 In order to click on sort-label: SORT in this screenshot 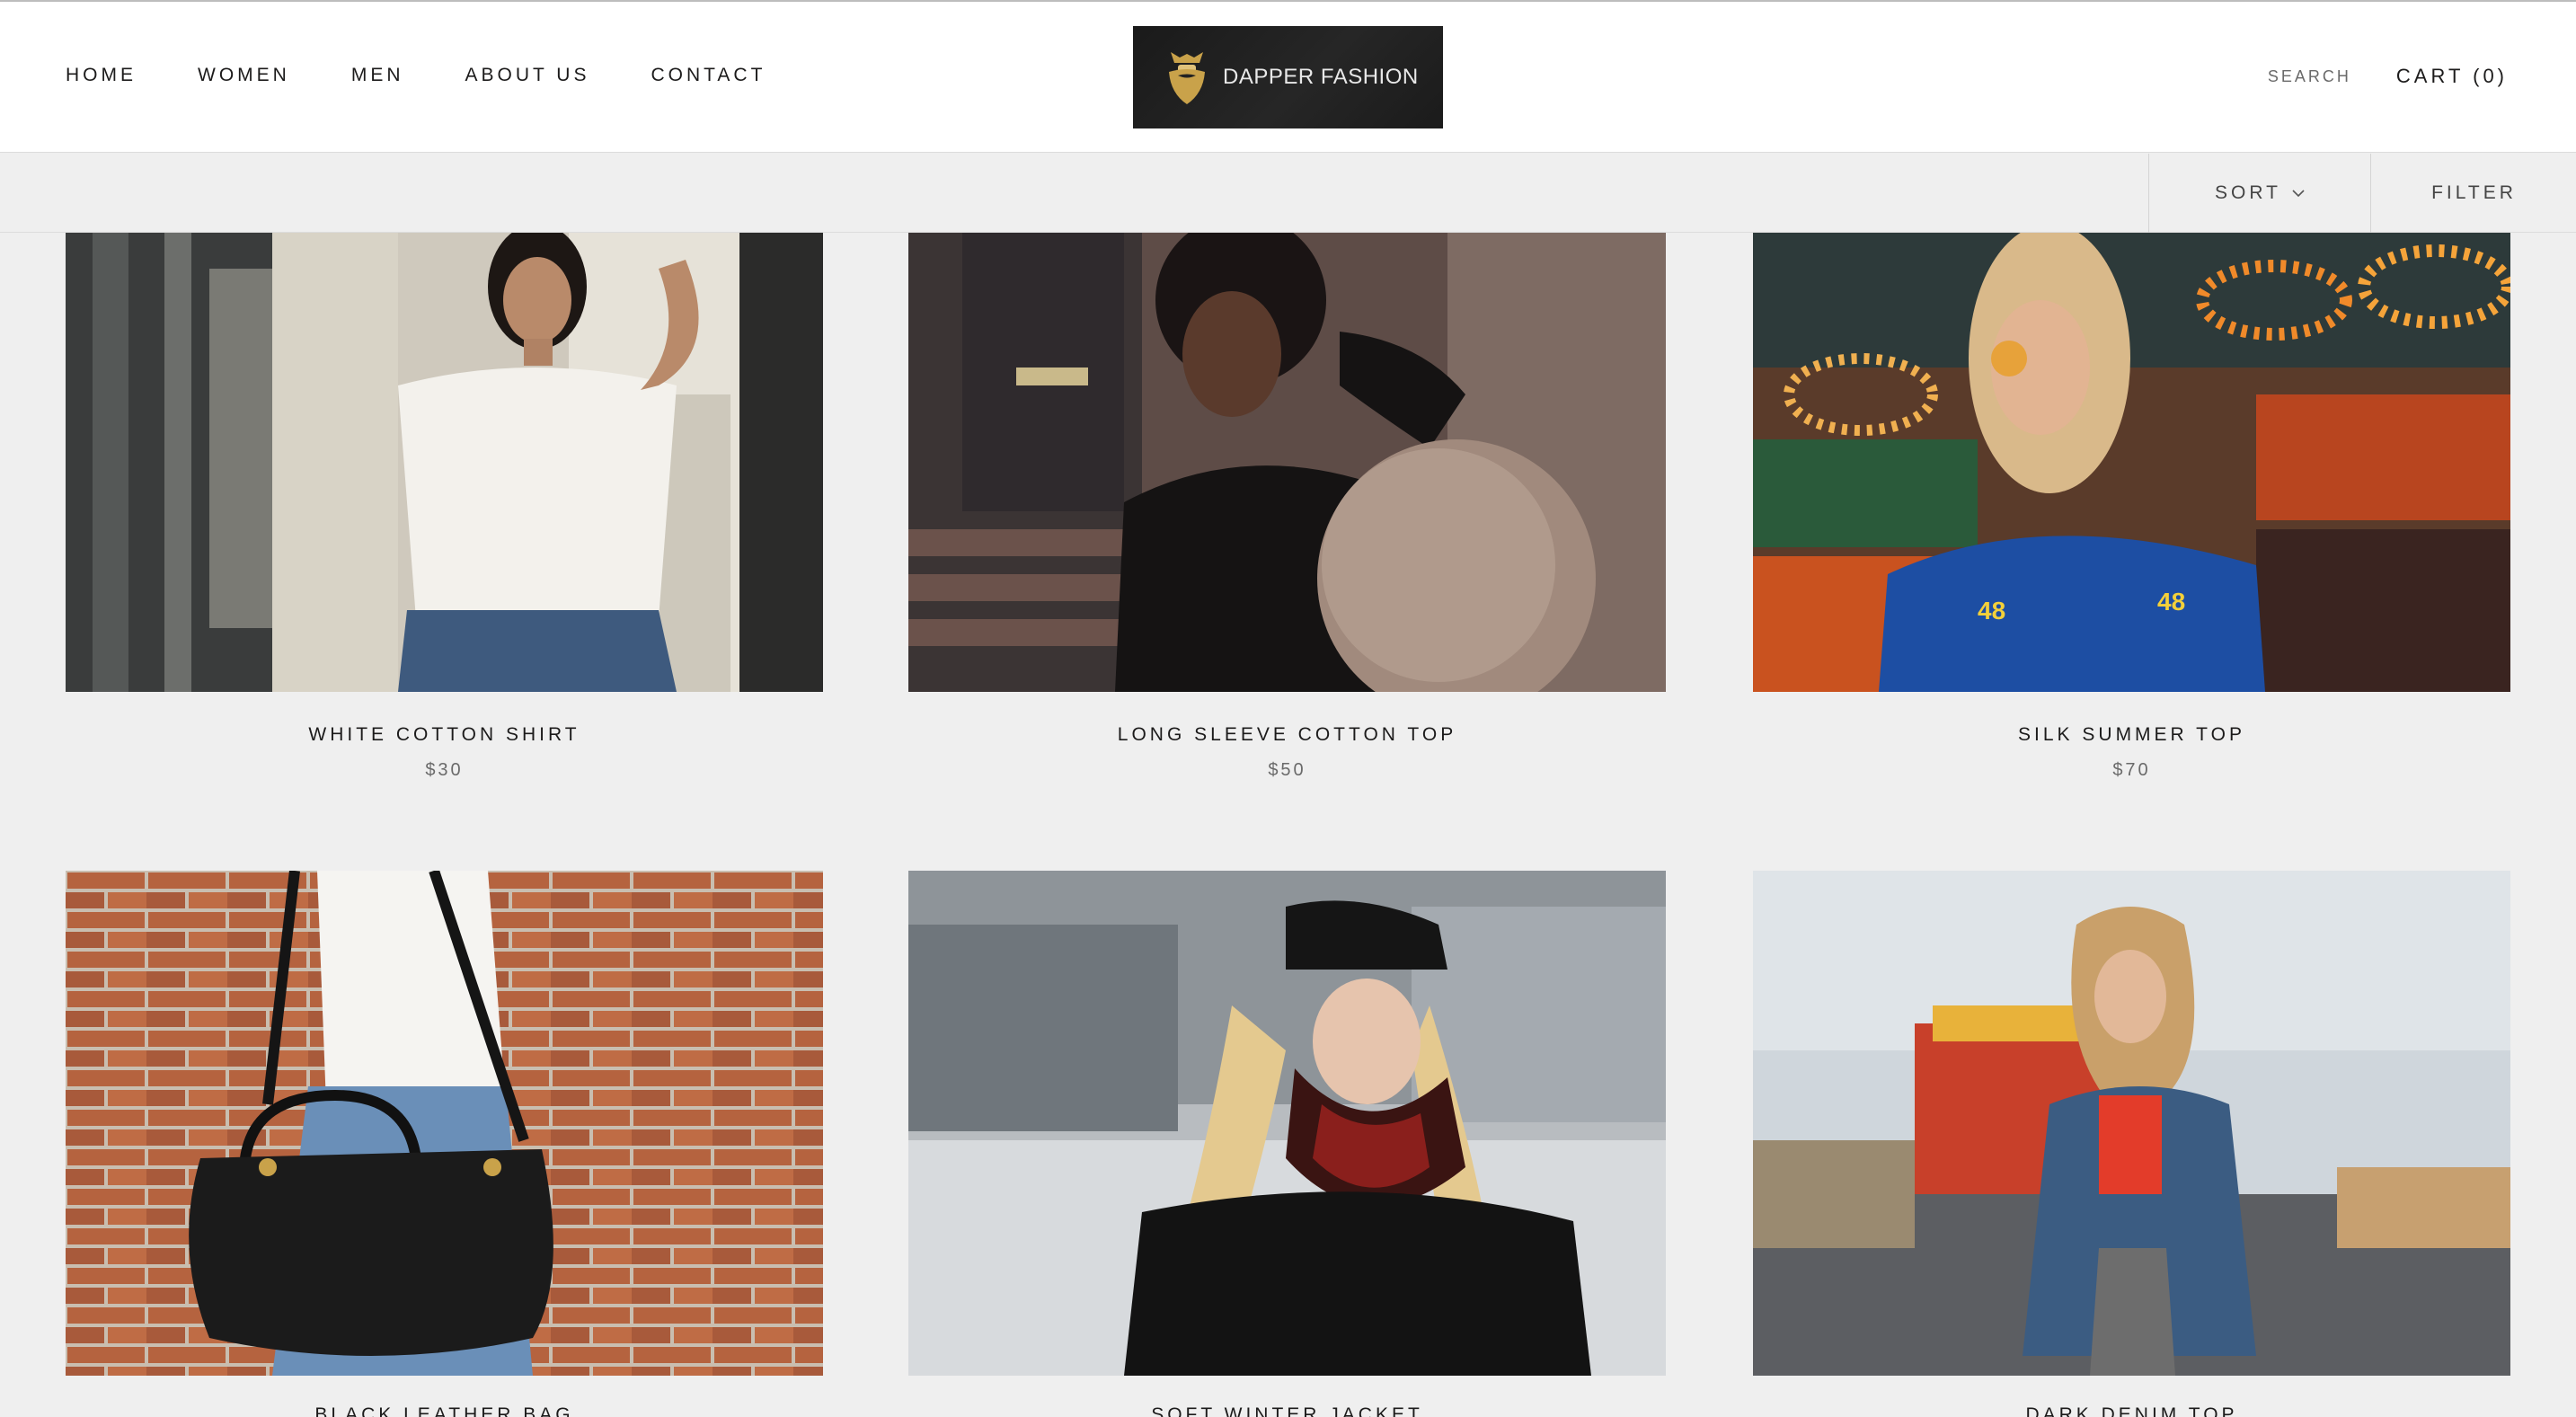, I will do `click(2248, 192)`.